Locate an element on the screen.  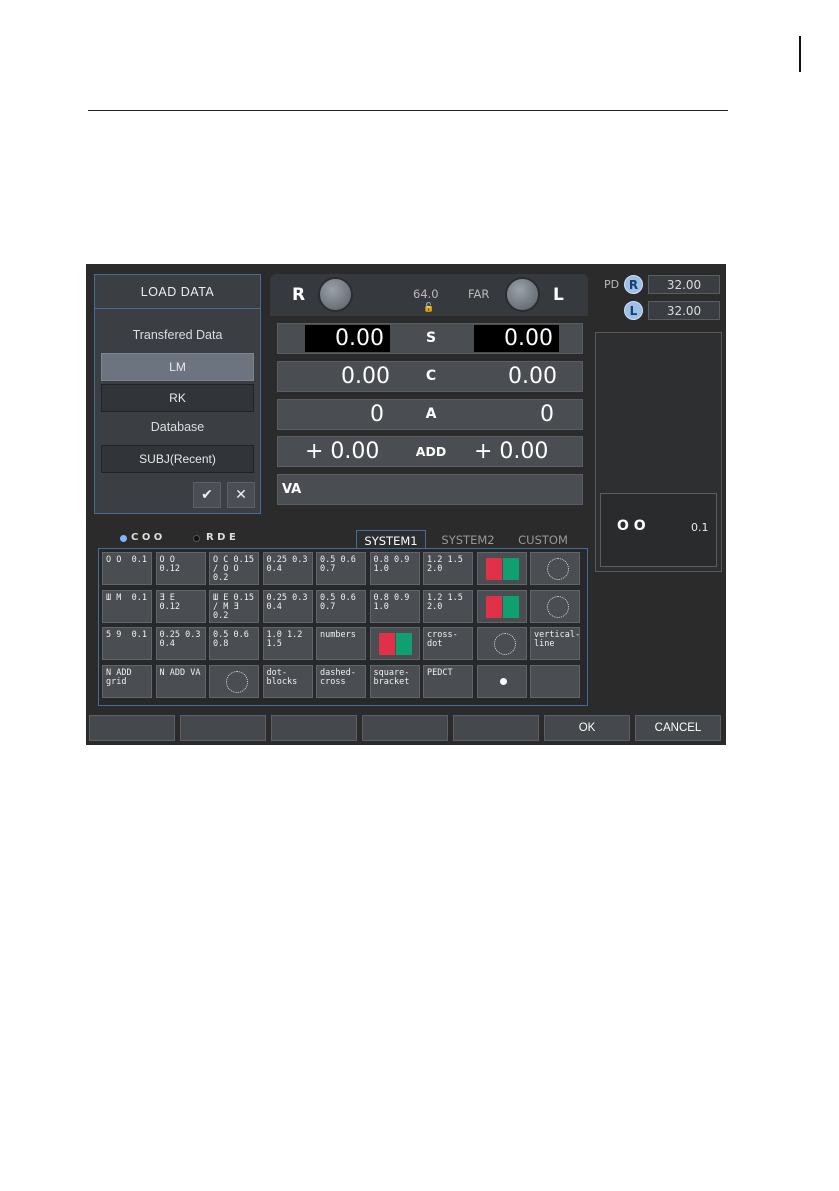
chart-cell-label: 0.5 0.6 0.7 is located at coordinates (340, 564).